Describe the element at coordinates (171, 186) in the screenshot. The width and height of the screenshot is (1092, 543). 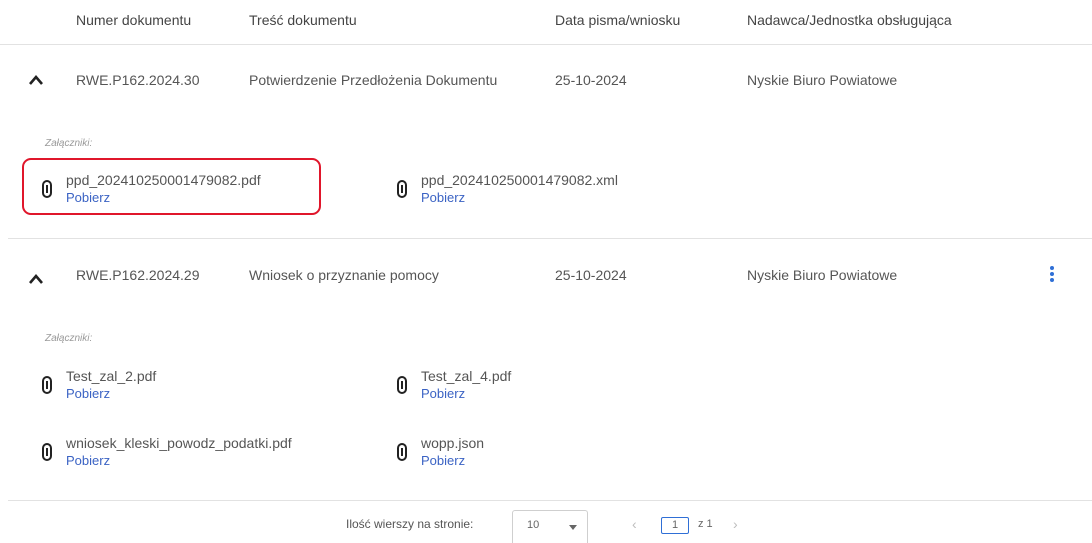
I see `highlight-box` at that location.